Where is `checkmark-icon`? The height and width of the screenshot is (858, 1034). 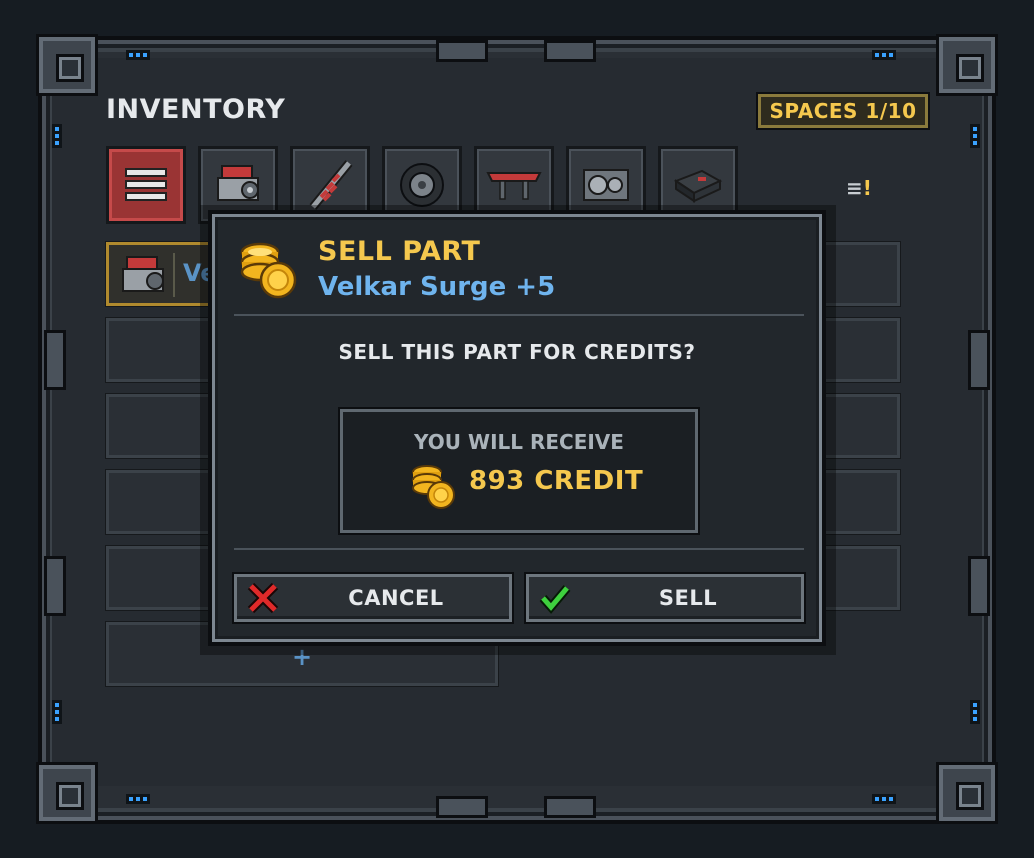
checkmark-icon is located at coordinates (555, 598).